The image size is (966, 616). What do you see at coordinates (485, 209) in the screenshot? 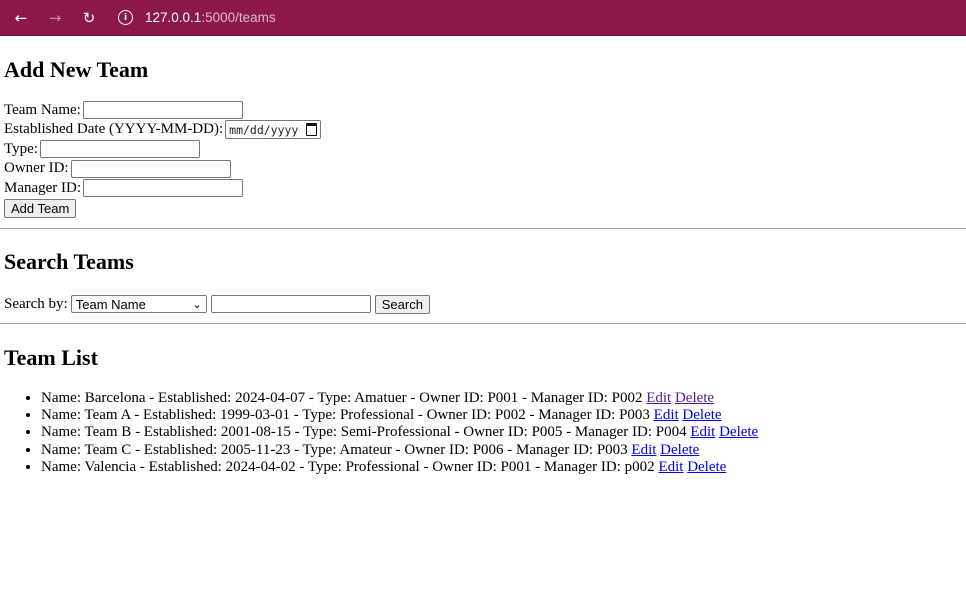
I see `add-team-button-row: Add Team` at bounding box center [485, 209].